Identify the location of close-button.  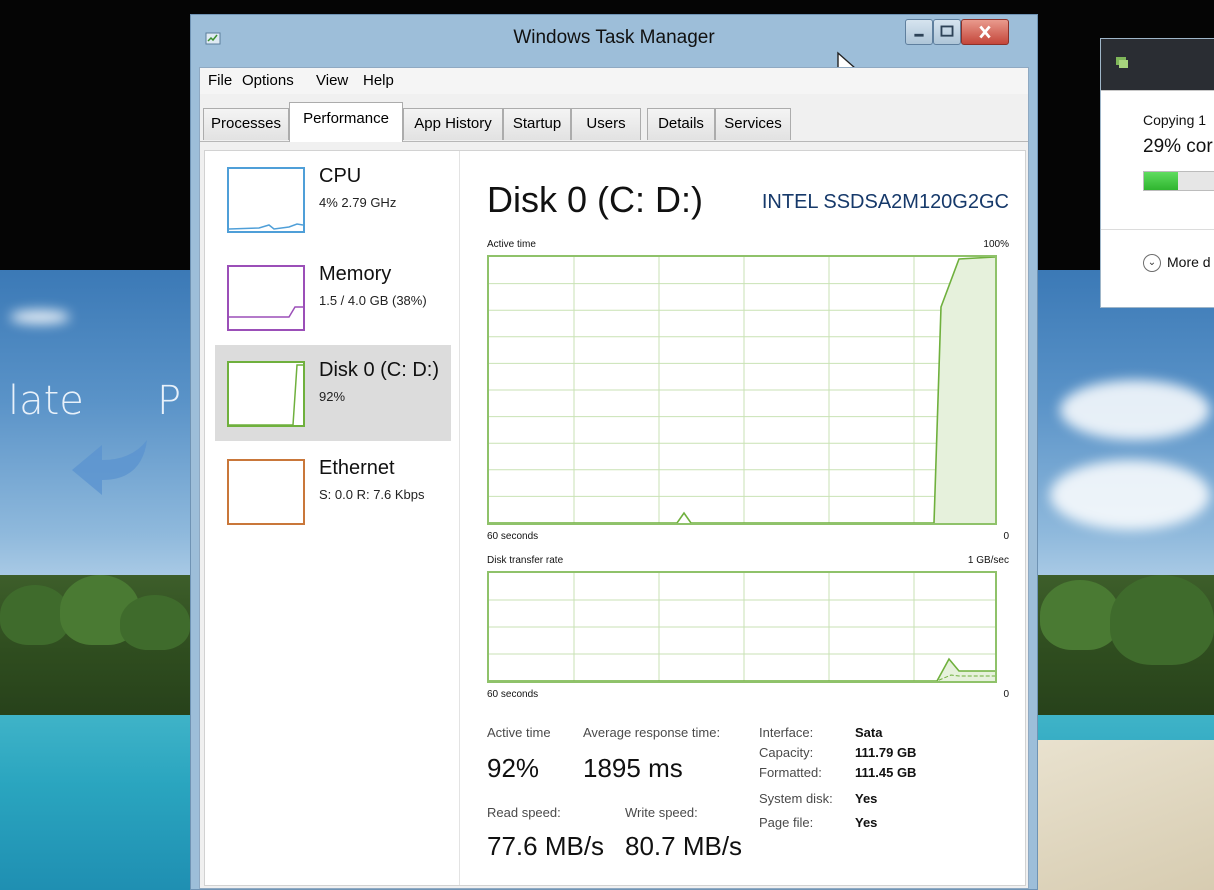
(985, 32).